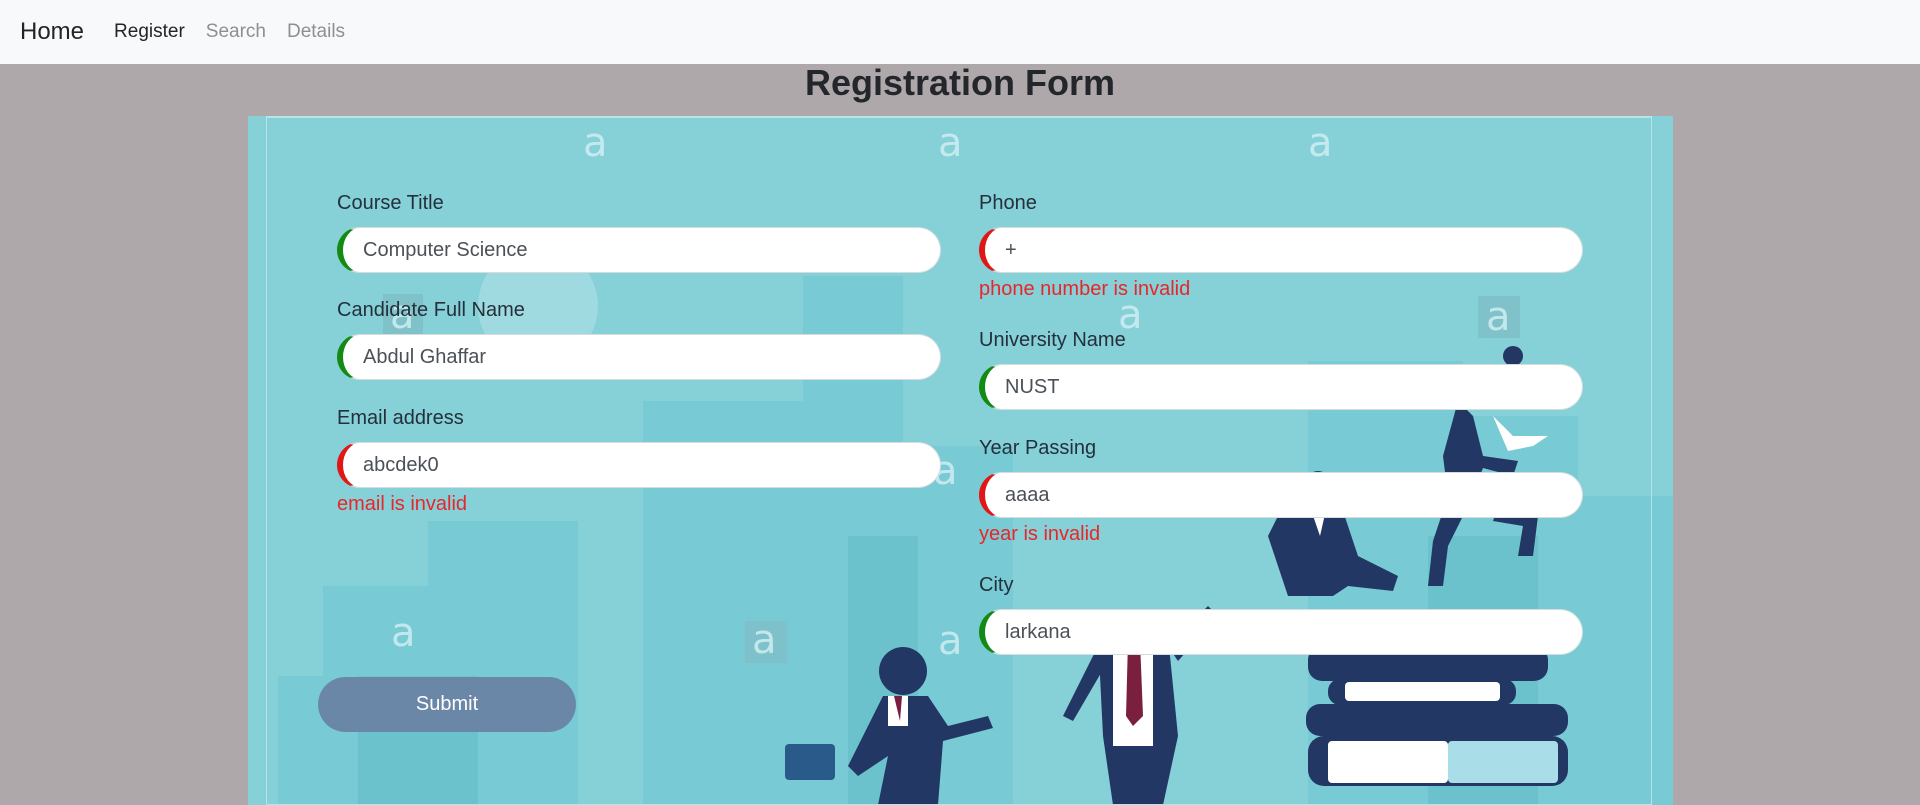 This screenshot has width=1920, height=805. What do you see at coordinates (400, 418) in the screenshot?
I see `email-label: Email address` at bounding box center [400, 418].